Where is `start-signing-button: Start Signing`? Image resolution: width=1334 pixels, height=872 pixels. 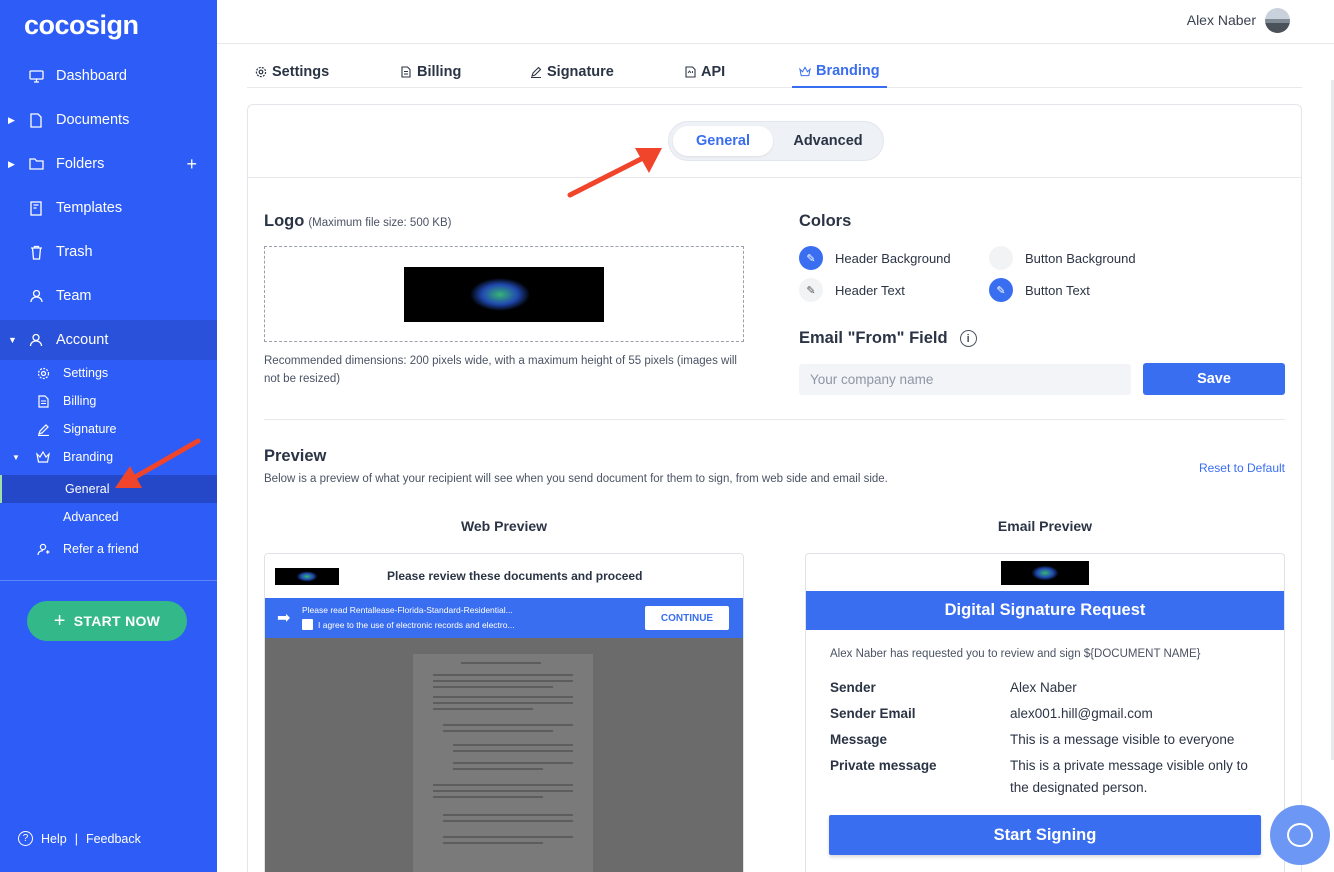 start-signing-button: Start Signing is located at coordinates (1045, 835).